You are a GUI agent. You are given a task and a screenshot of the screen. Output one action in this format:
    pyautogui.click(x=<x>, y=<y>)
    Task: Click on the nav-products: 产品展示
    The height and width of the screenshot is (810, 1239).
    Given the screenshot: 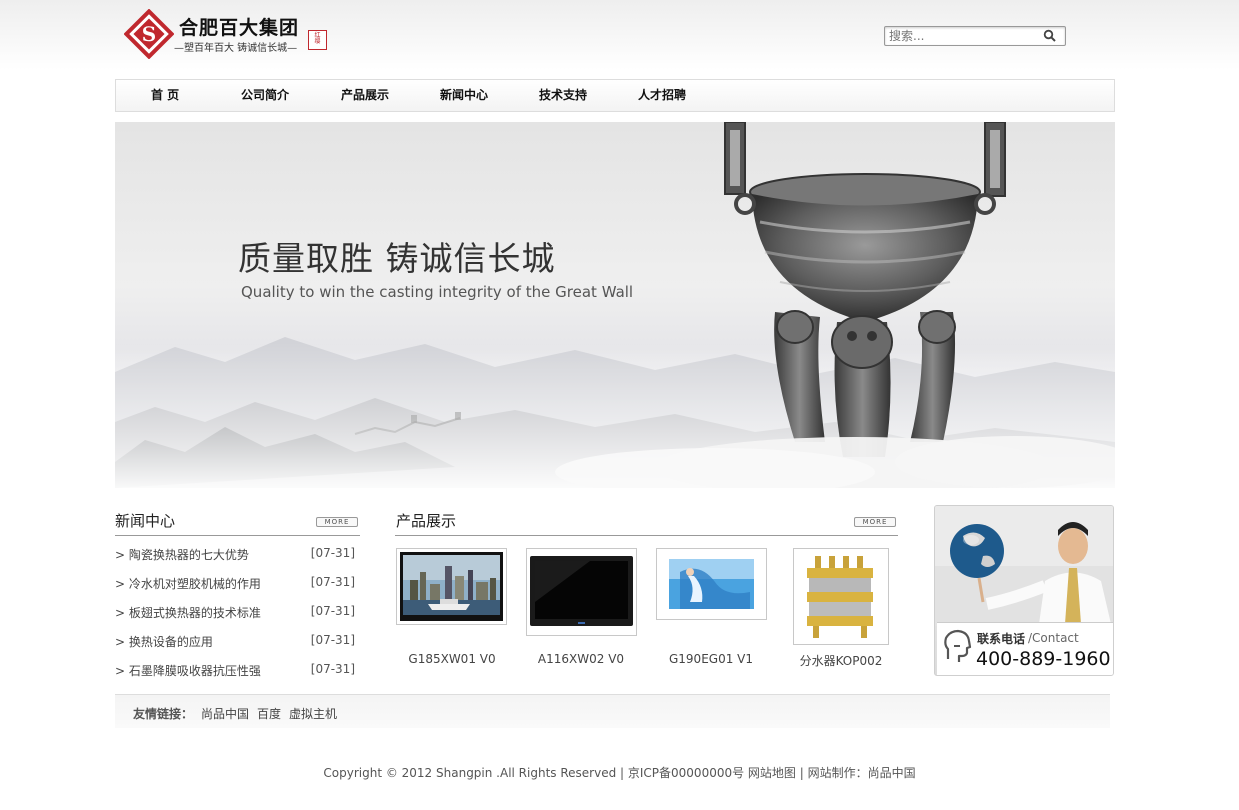 What is the action you would take?
    pyautogui.click(x=365, y=95)
    